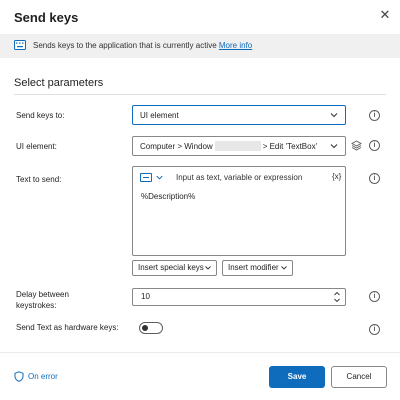 Image resolution: width=400 pixels, height=400 pixels. What do you see at coordinates (43, 376) in the screenshot?
I see `on-error-label: On error` at bounding box center [43, 376].